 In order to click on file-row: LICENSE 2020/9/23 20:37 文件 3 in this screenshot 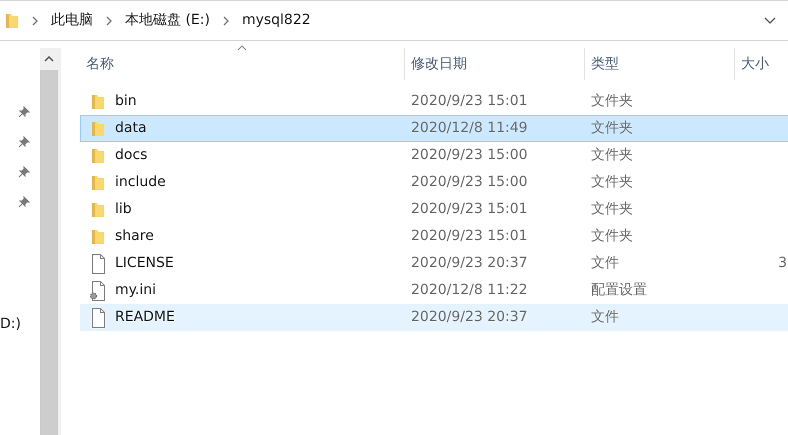, I will do `click(434, 263)`.